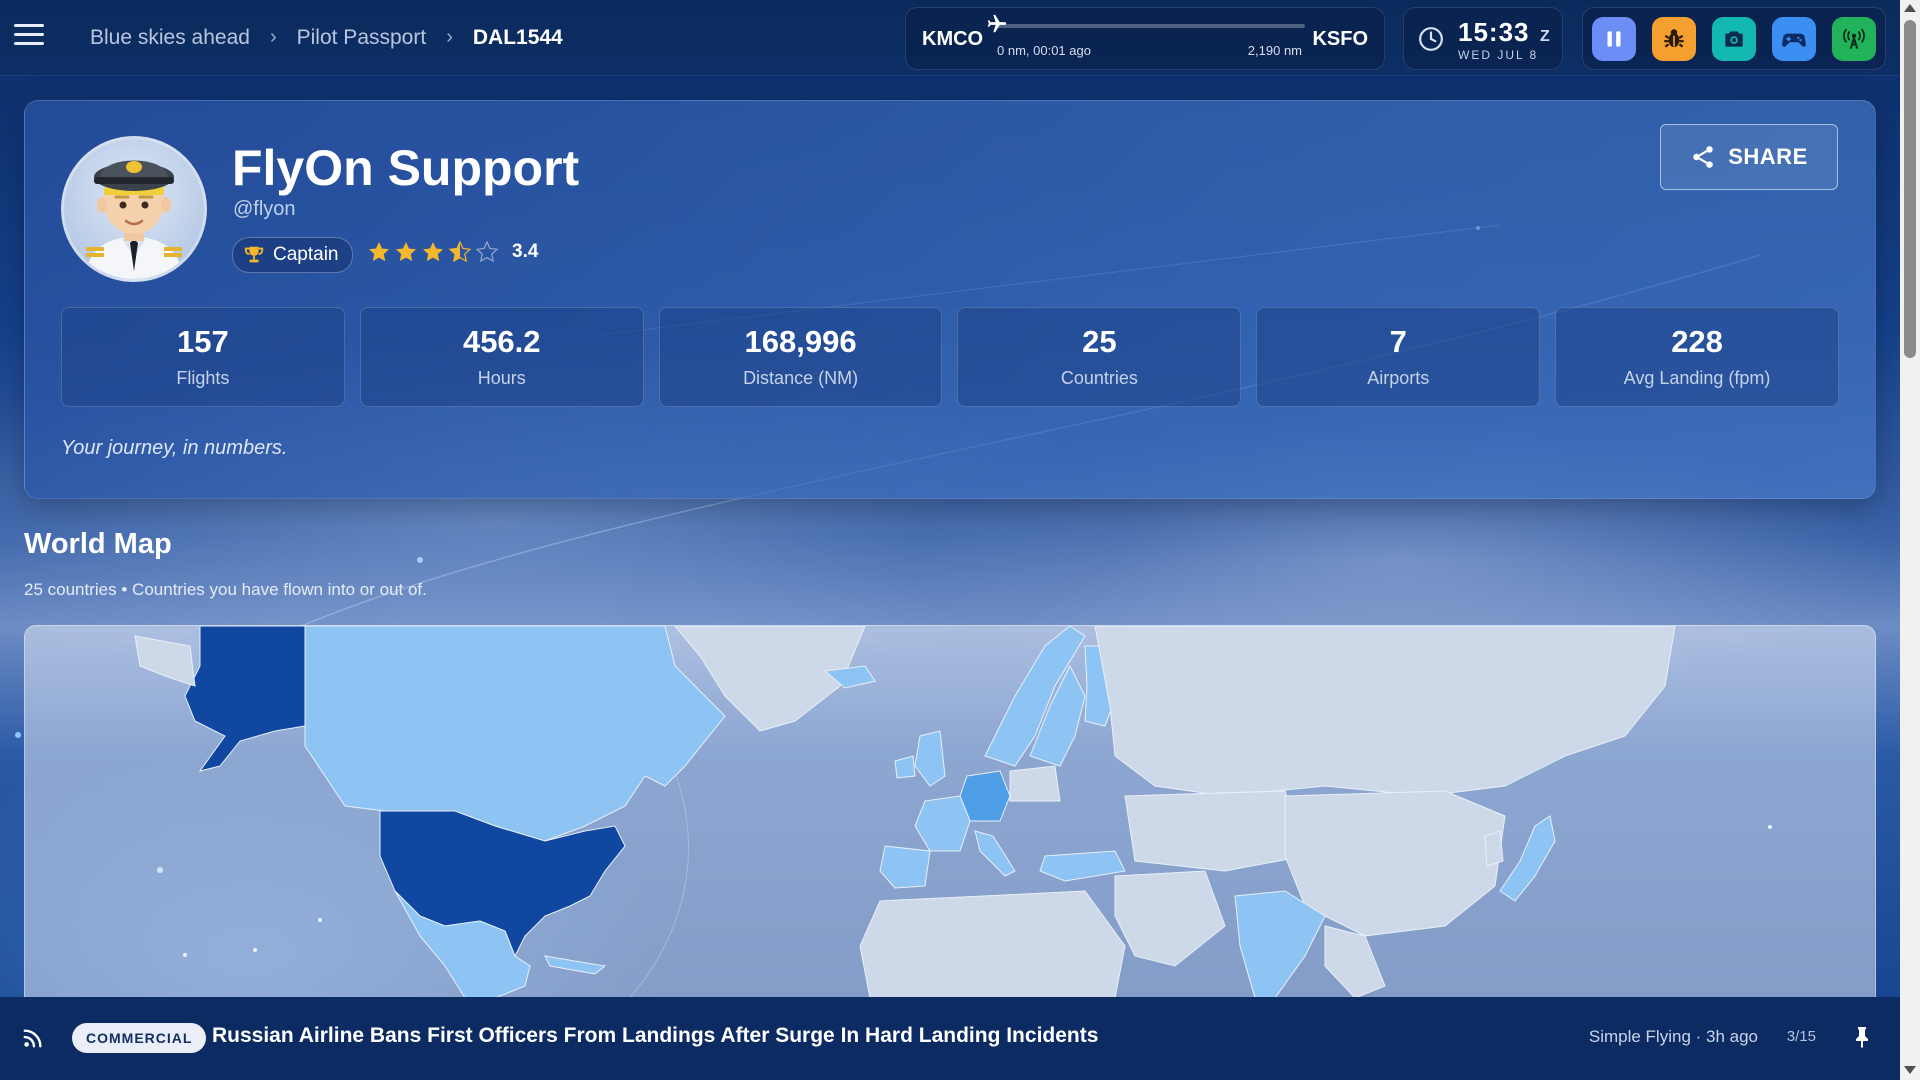  I want to click on share-label: SHARE, so click(1768, 156).